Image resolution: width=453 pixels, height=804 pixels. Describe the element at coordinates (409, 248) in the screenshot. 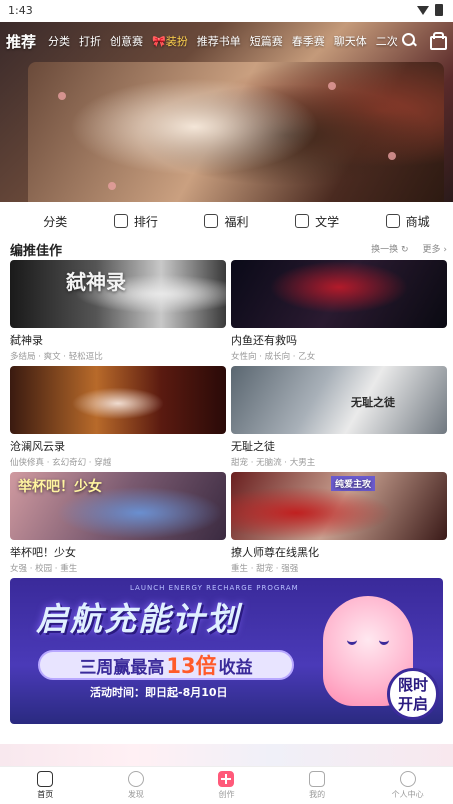

I see `section-ops: 换一换 ↻ 更多 ›` at that location.